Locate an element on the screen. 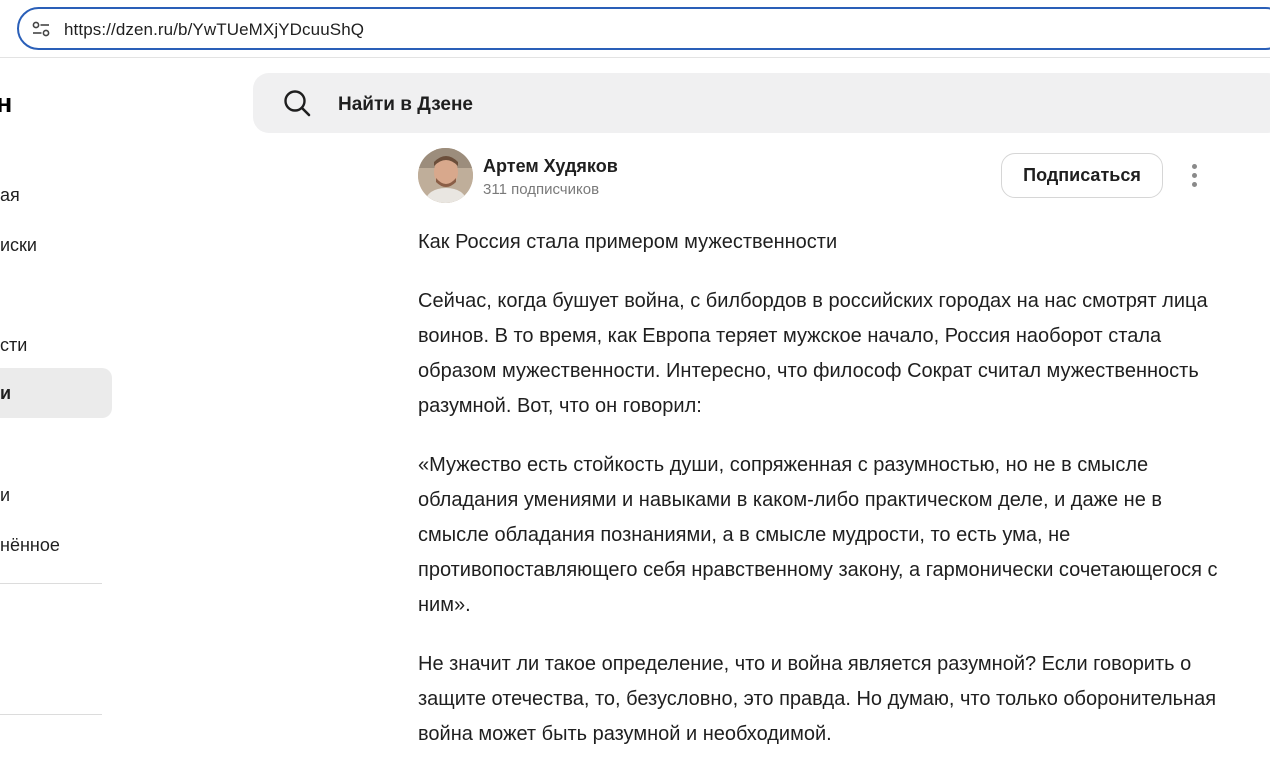 Image resolution: width=1270 pixels, height=777 pixels. author-name: Артем Худяков is located at coordinates (550, 166).